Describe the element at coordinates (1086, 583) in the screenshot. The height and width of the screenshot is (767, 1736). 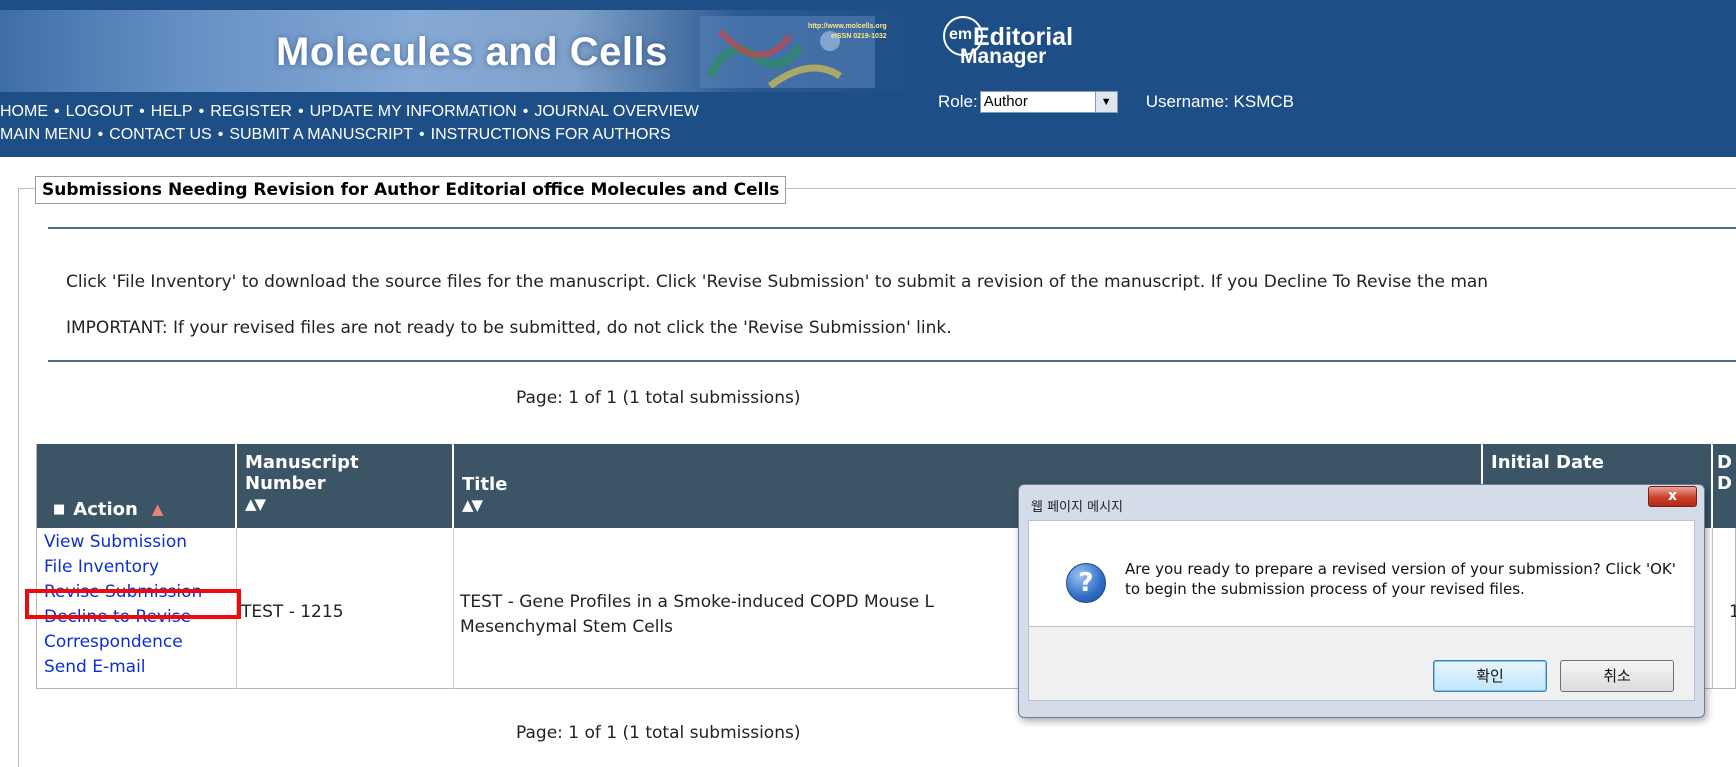
I see `question-icon: ?` at that location.